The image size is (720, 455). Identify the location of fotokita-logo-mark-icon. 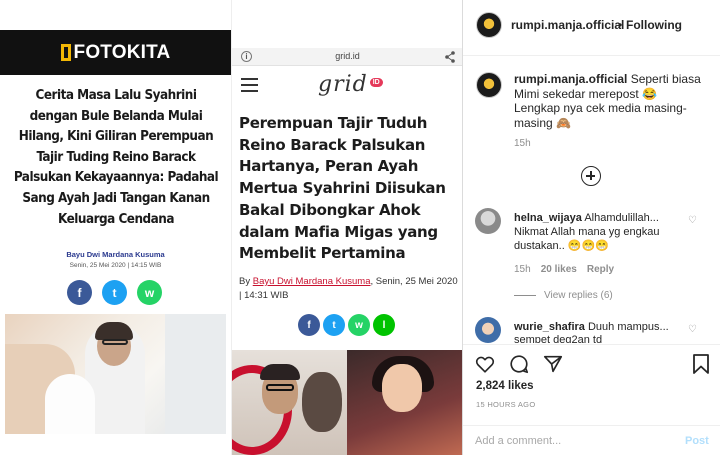
(65, 52).